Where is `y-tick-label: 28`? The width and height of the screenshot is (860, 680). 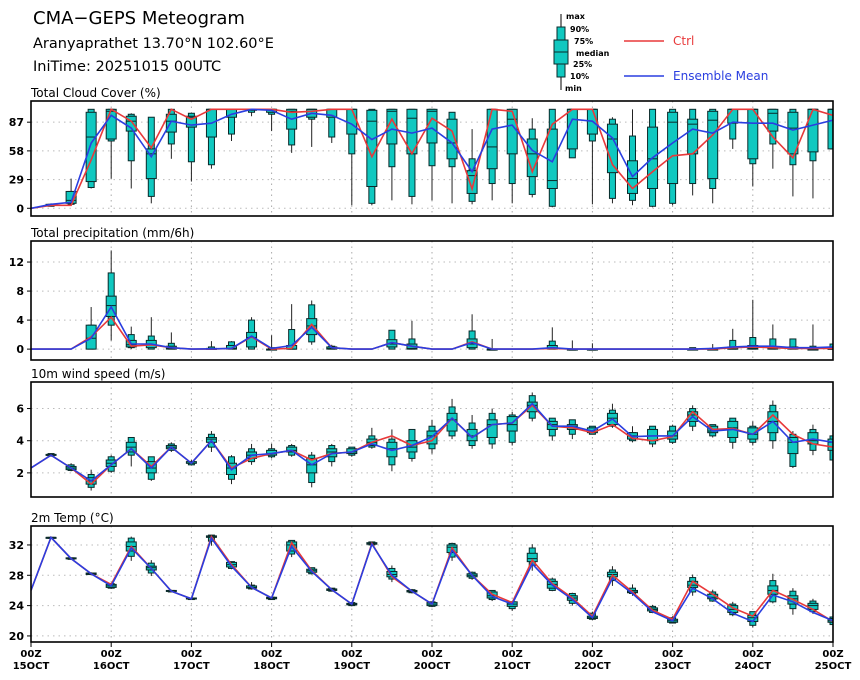
y-tick-label: 28 is located at coordinates (16, 575).